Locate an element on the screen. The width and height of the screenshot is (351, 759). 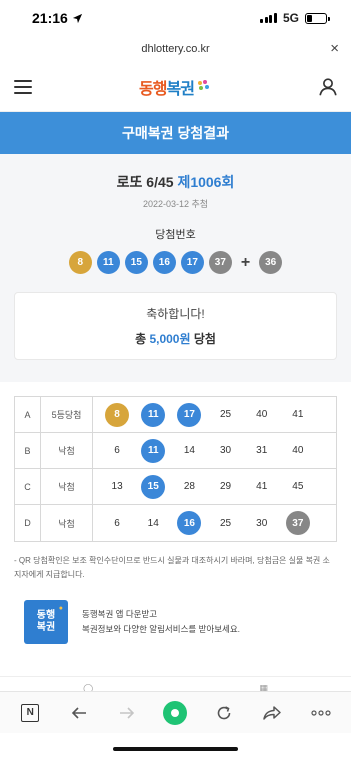
row-numbers: 8 11 17 25 40 41 is located at coordinates (214, 414).